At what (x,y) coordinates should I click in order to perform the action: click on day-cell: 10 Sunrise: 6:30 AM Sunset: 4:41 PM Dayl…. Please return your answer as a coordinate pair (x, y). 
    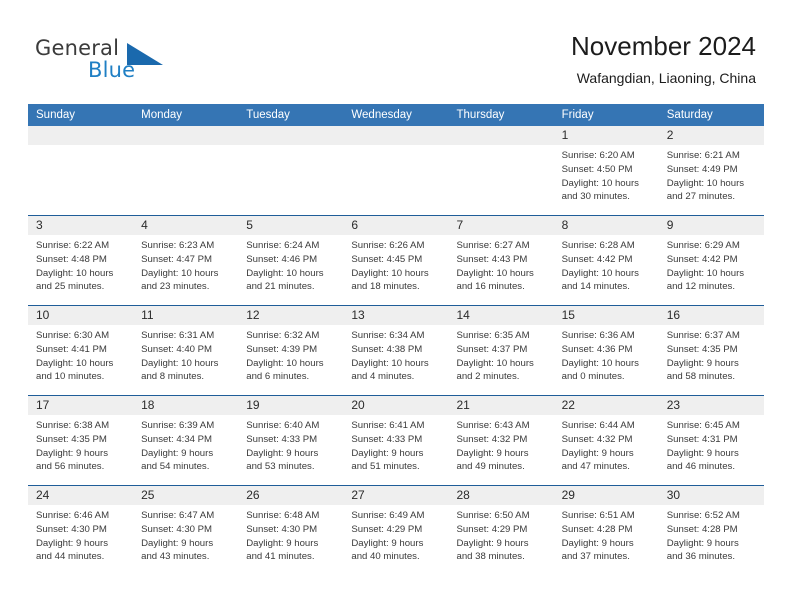
    Looking at the image, I should click on (81, 350).